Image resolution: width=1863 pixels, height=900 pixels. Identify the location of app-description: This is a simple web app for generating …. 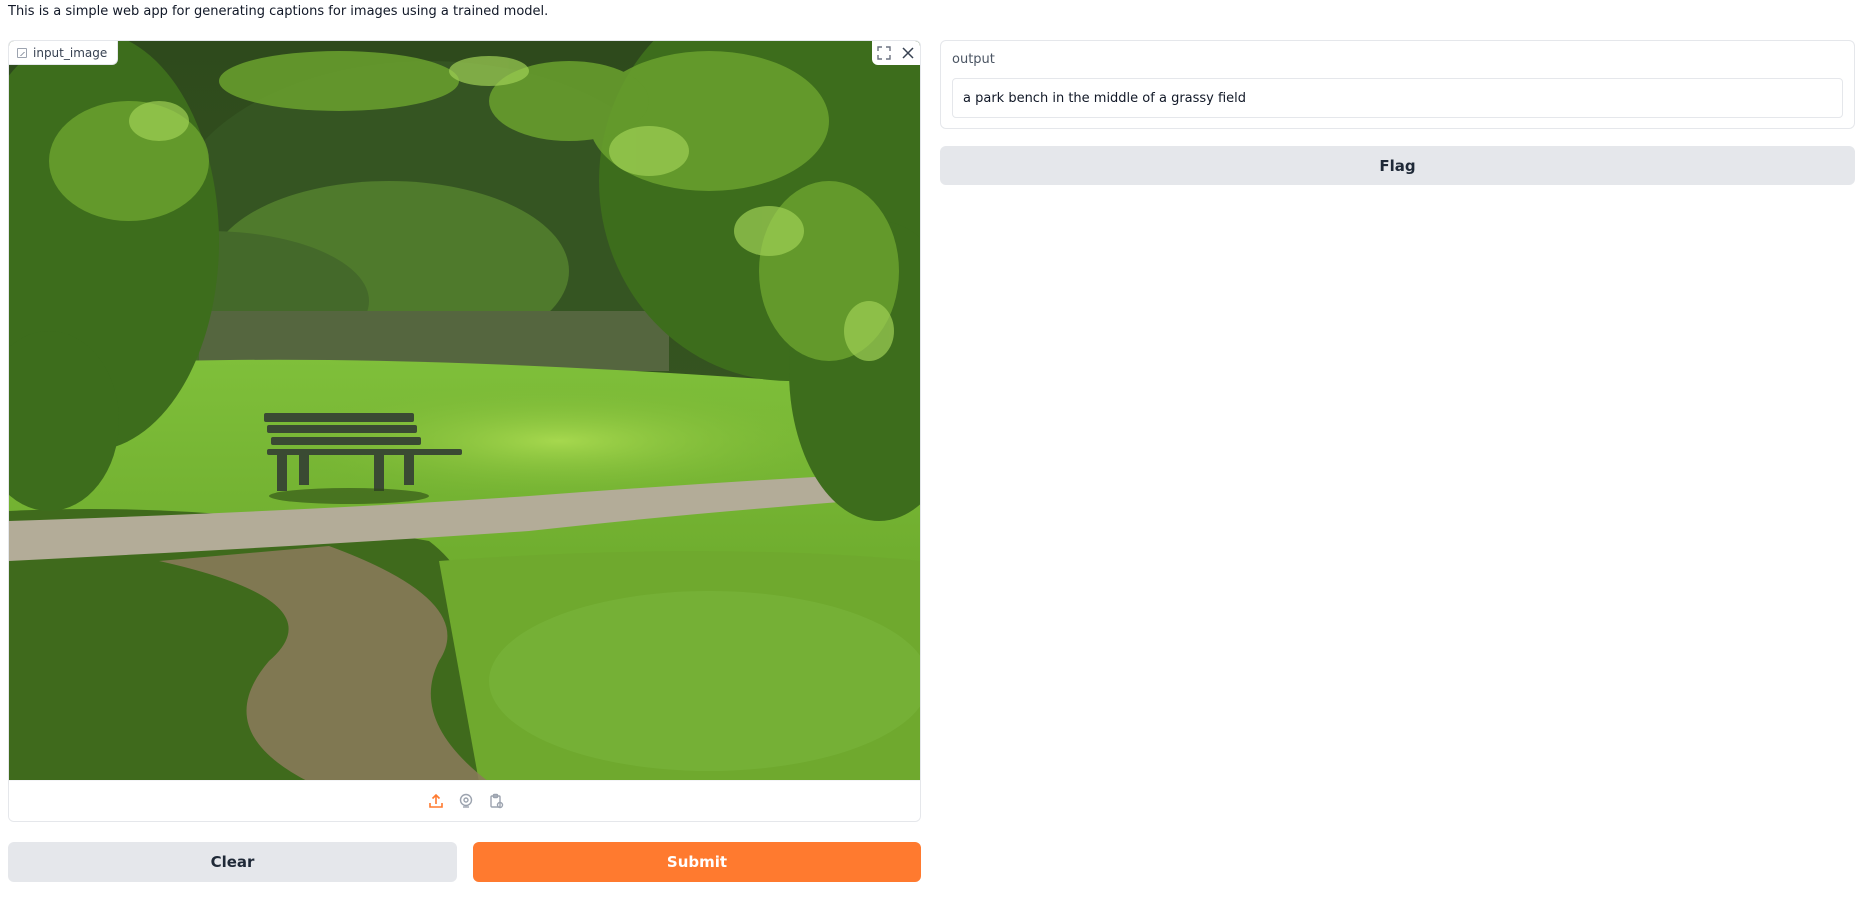
(278, 11).